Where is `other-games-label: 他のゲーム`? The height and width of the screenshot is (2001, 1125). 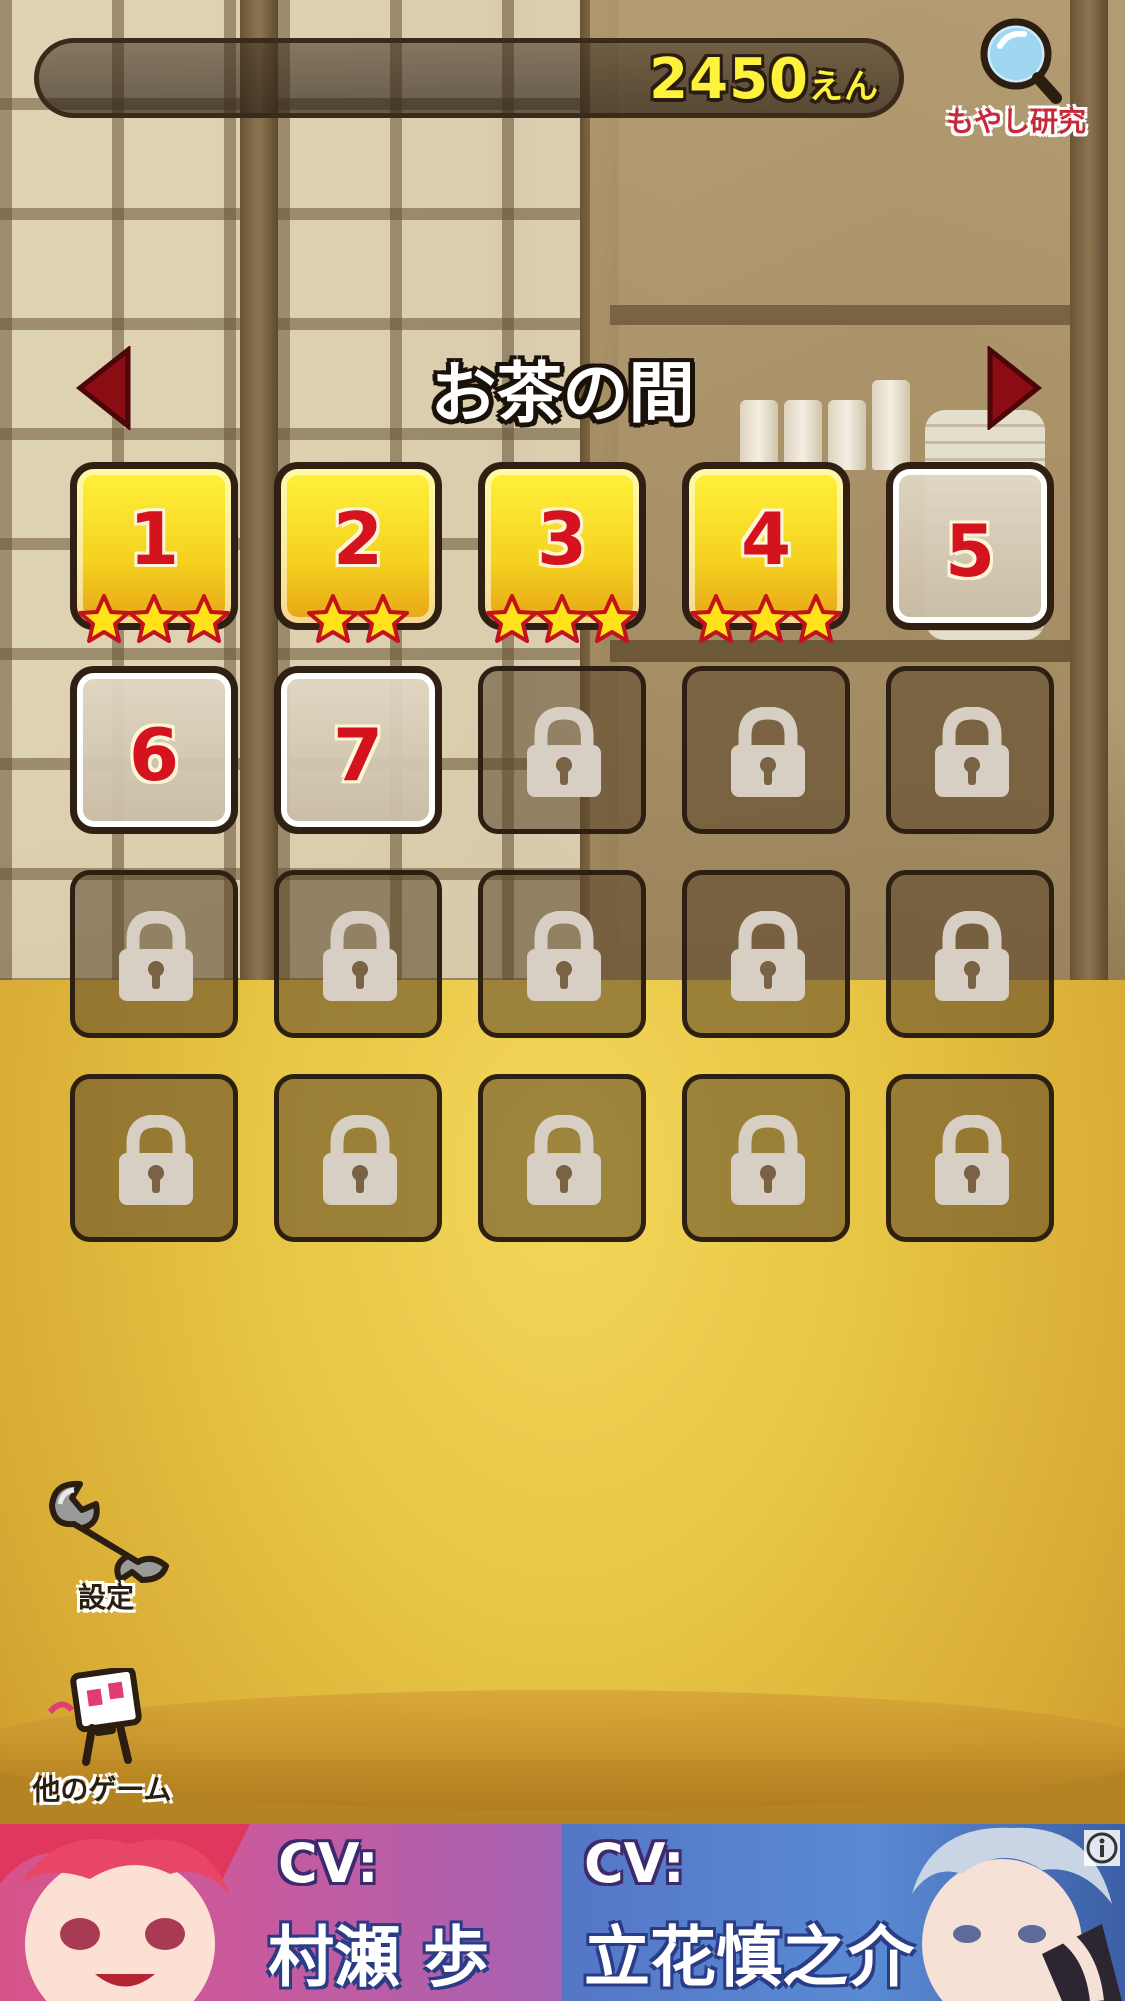 other-games-label: 他のゲーム is located at coordinates (102, 1789).